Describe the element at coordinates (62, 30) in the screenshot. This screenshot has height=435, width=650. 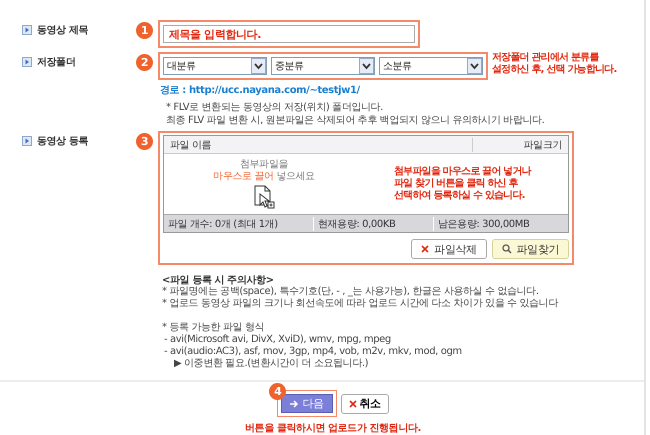
I see `field-label: 동영상 제목` at that location.